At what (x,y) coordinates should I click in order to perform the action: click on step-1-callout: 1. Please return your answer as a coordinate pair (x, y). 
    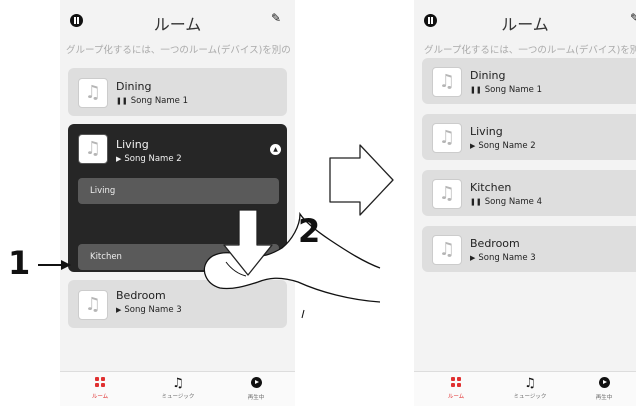
    Looking at the image, I should click on (19, 263).